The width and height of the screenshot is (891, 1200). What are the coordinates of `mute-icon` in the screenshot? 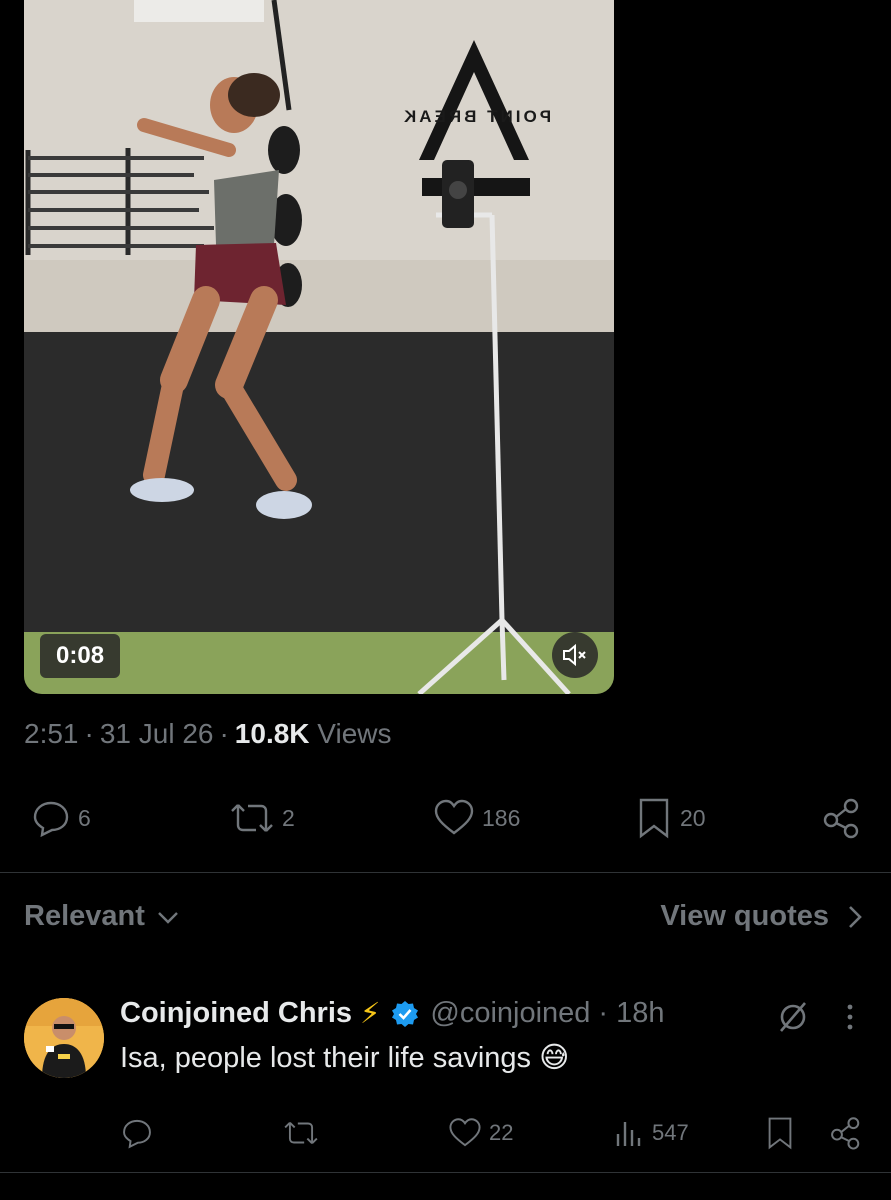 It's located at (574, 655).